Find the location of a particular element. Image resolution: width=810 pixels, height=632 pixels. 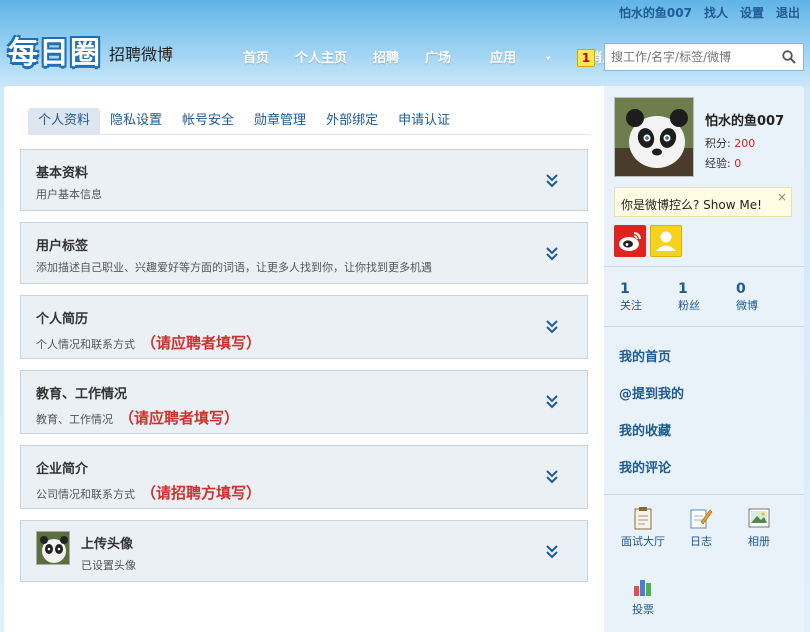

link-my-home: 我的首页 is located at coordinates (645, 355).